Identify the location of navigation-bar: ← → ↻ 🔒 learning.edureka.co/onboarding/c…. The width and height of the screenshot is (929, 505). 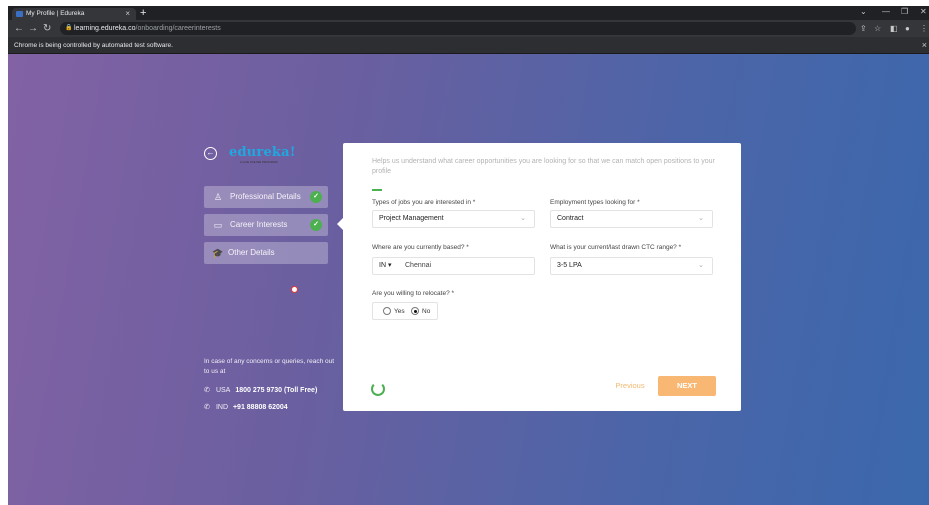
(468, 28).